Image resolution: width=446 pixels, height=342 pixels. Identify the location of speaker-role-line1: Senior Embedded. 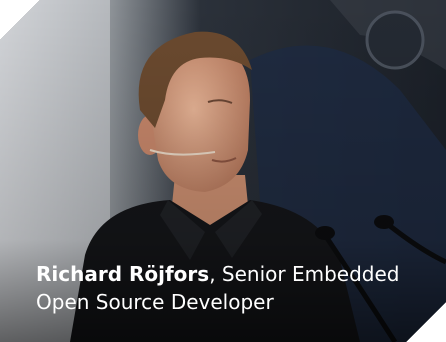
(310, 274).